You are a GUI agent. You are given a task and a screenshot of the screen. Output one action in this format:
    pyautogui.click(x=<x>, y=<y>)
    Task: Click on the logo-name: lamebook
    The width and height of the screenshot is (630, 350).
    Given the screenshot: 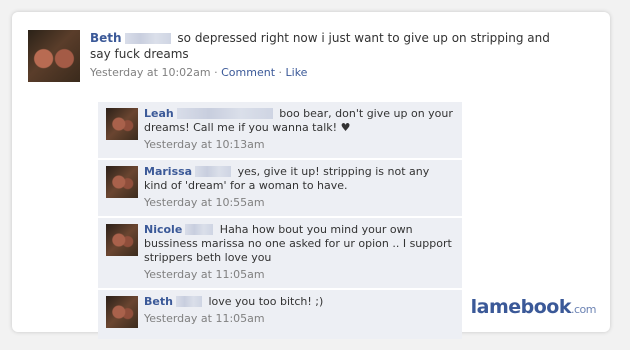 What is the action you would take?
    pyautogui.click(x=521, y=307)
    